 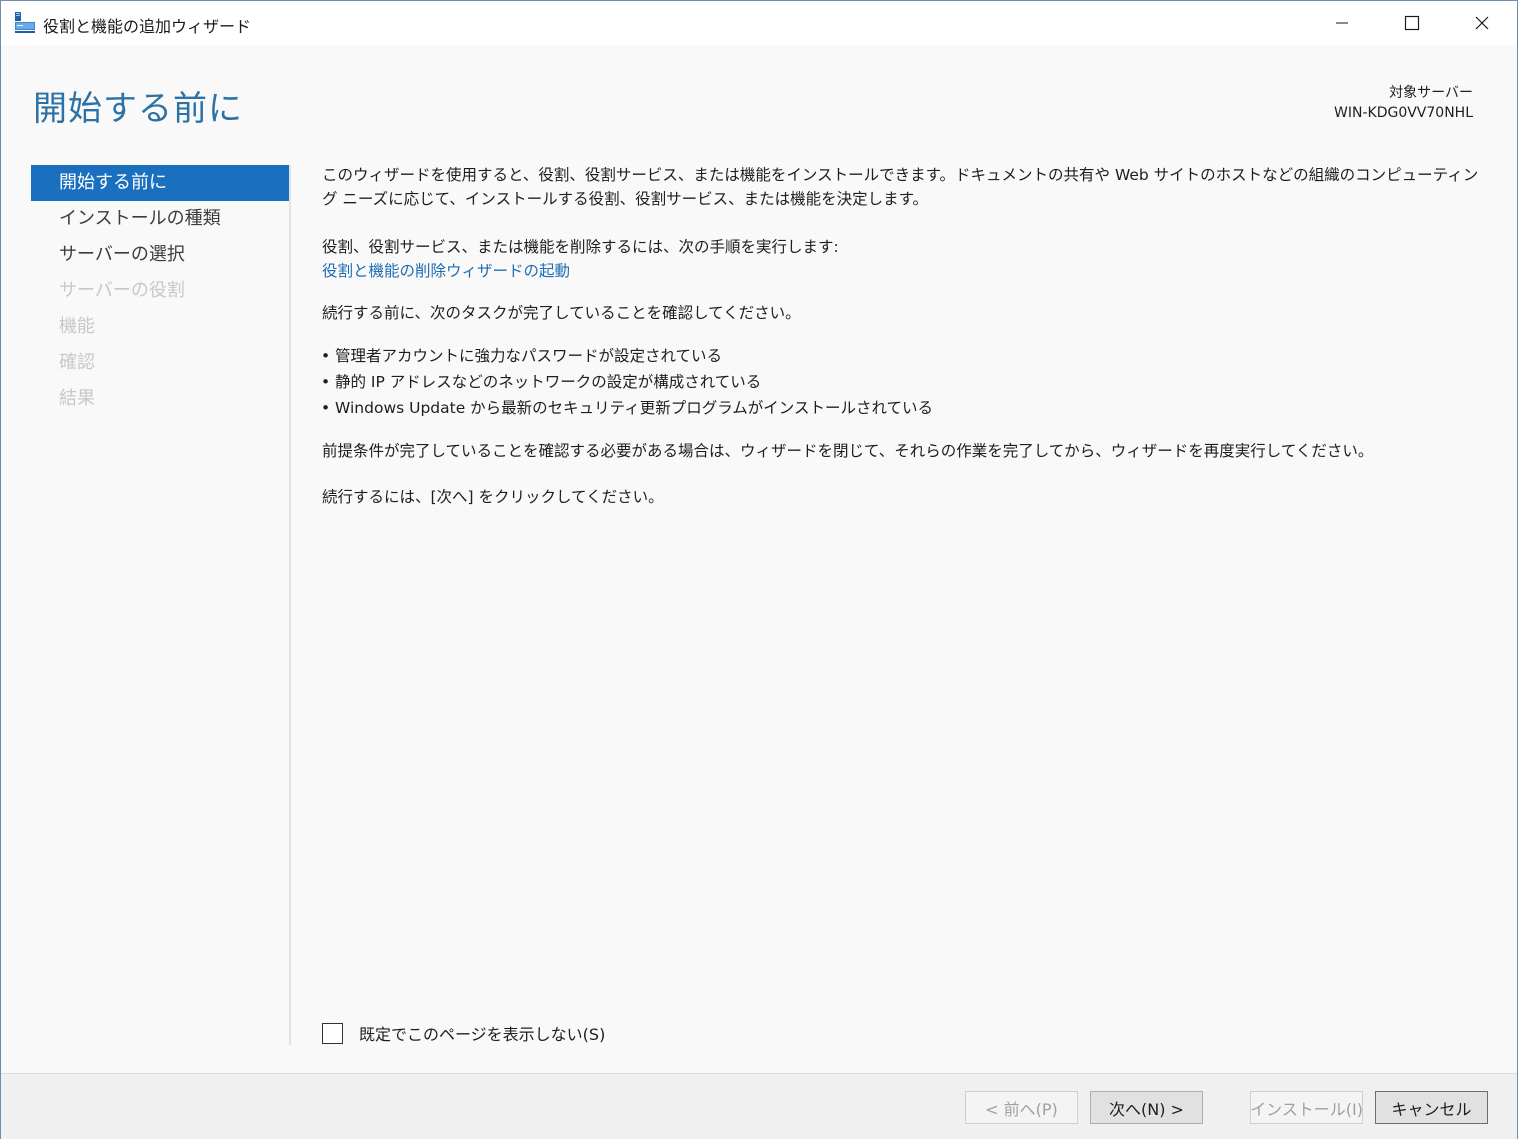 I want to click on nav-step-server-roles: サーバーの役割, so click(x=122, y=290).